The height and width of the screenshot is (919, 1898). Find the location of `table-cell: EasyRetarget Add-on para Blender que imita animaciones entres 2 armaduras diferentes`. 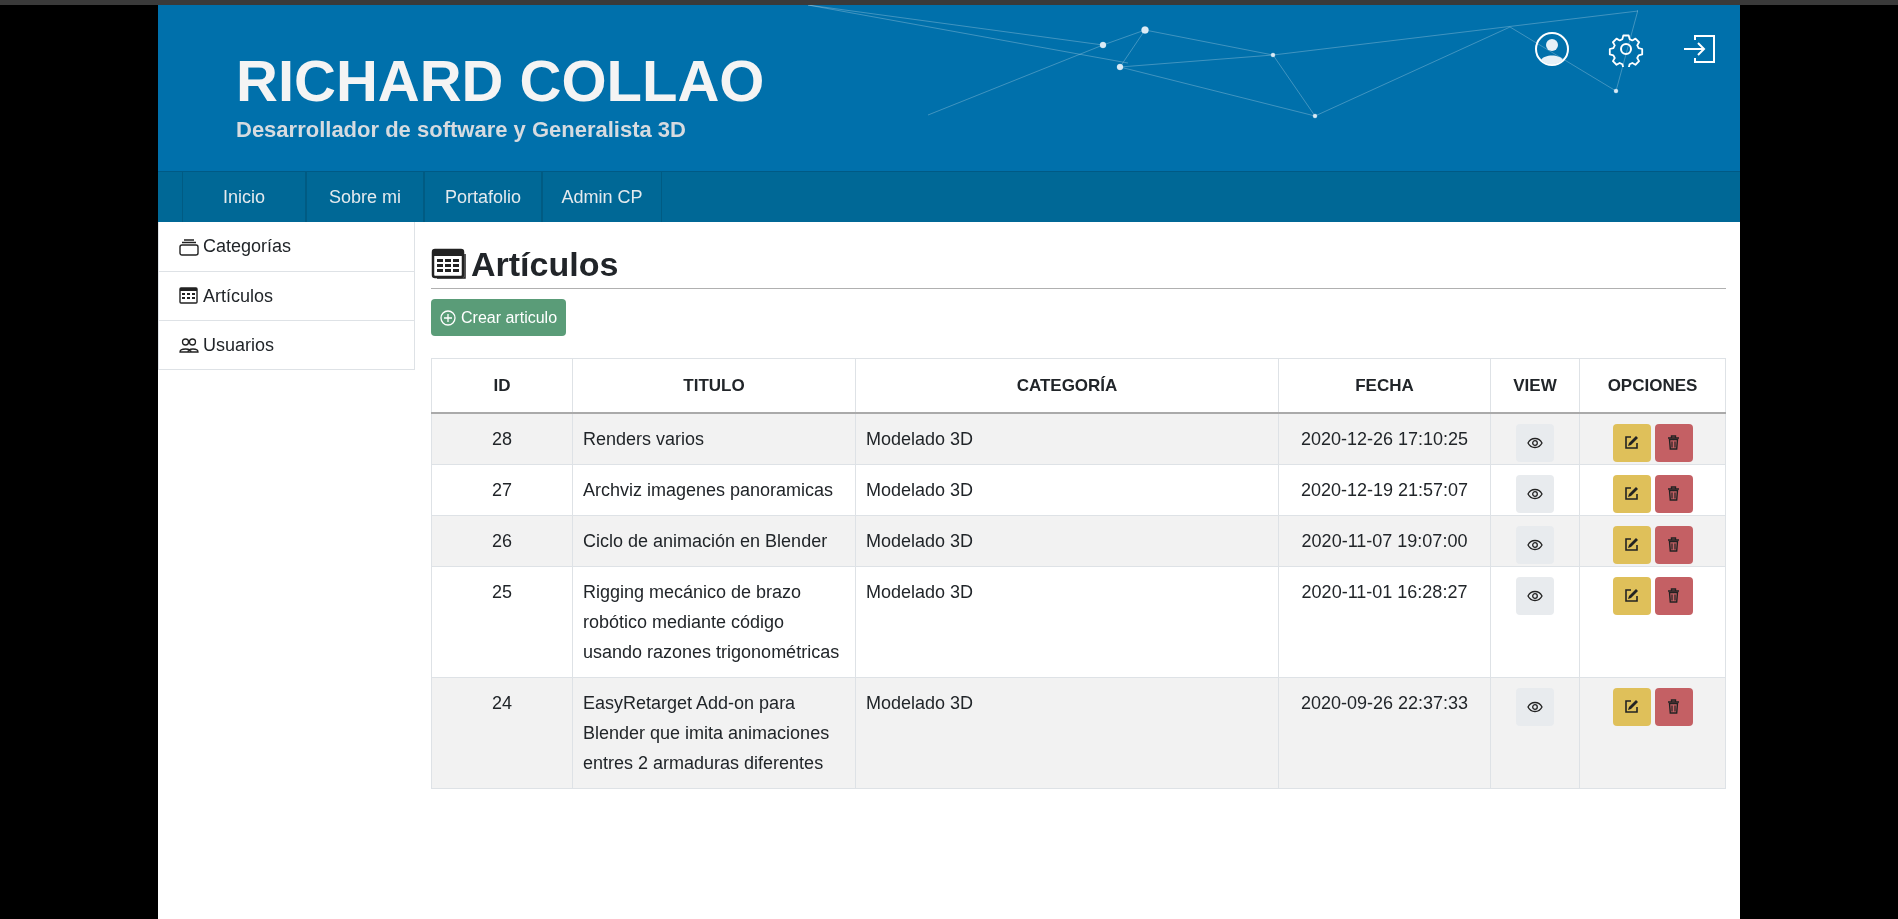

table-cell: EasyRetarget Add-on para Blender que imita animaciones entres 2 armaduras diferentes is located at coordinates (714, 732).